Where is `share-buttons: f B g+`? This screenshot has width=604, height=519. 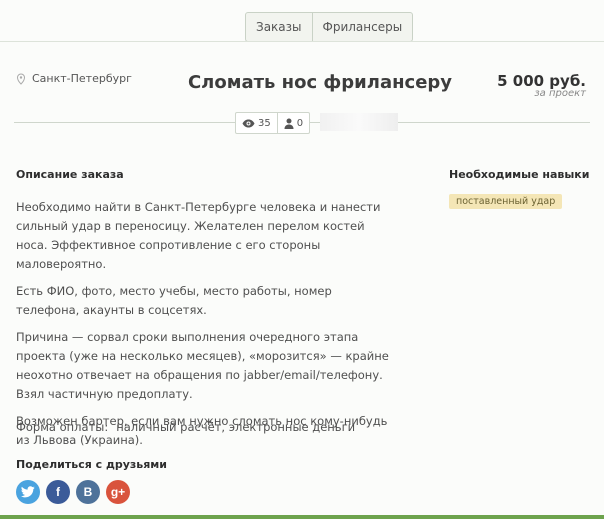 share-buttons: f B g+ is located at coordinates (73, 492).